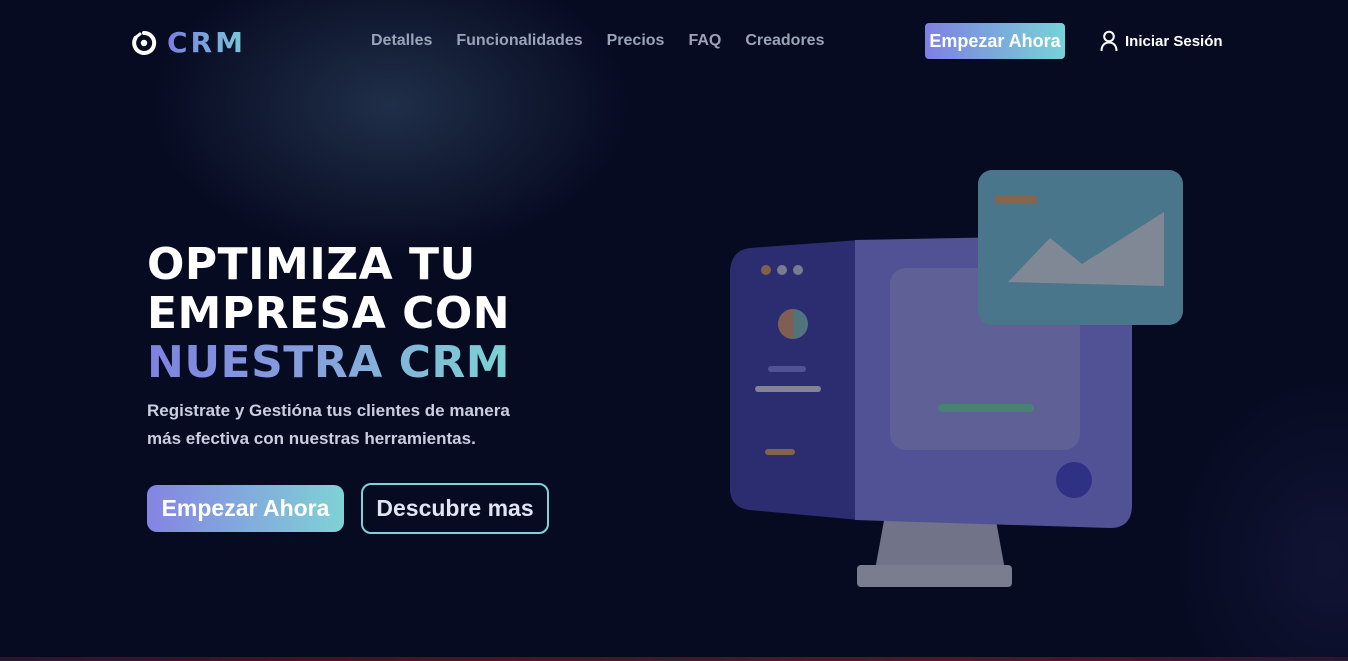 This screenshot has height=661, width=1348. Describe the element at coordinates (1174, 41) in the screenshot. I see `login-label: Iniciar Sesión` at that location.